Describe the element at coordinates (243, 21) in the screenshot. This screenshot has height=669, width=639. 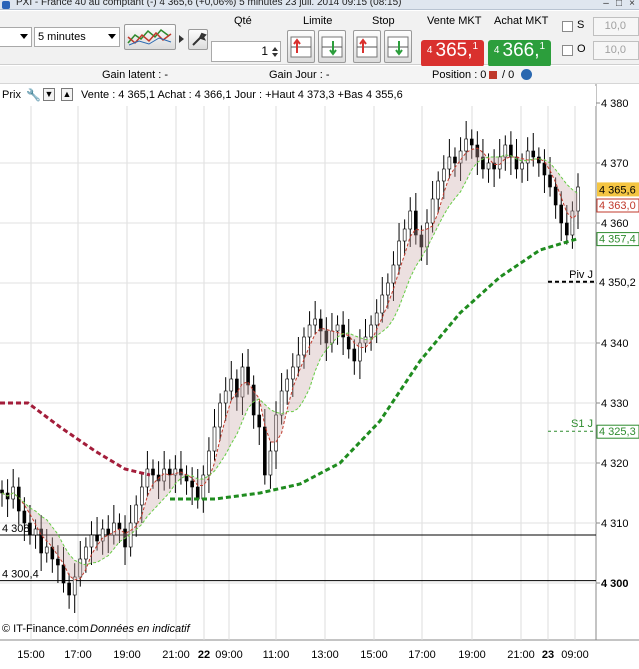
I see `qty-label: Qté` at that location.